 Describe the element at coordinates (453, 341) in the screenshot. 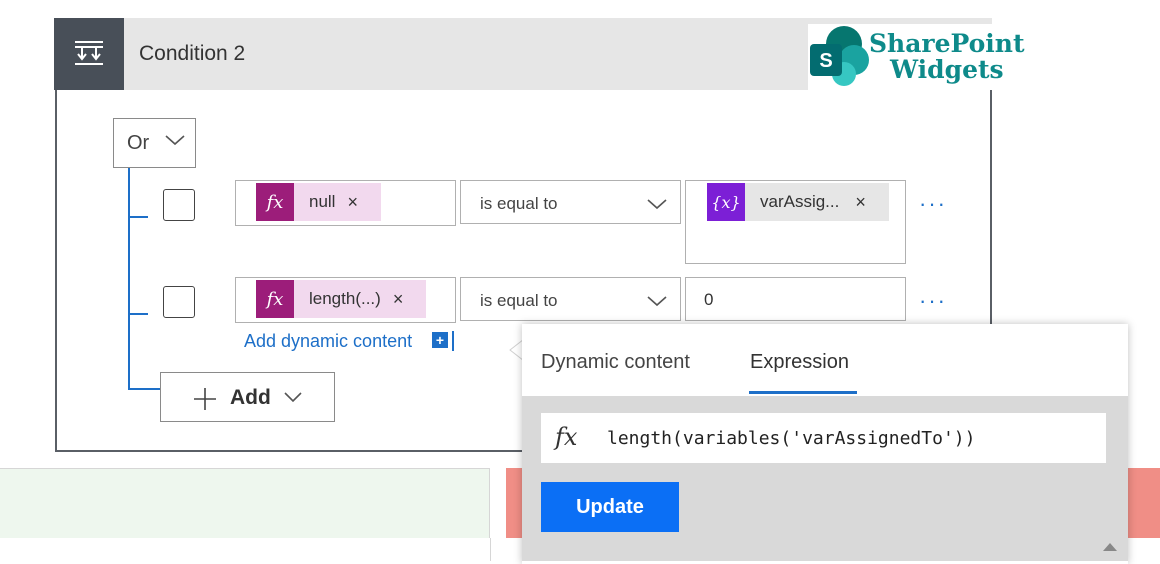

I see `text-cursor` at that location.